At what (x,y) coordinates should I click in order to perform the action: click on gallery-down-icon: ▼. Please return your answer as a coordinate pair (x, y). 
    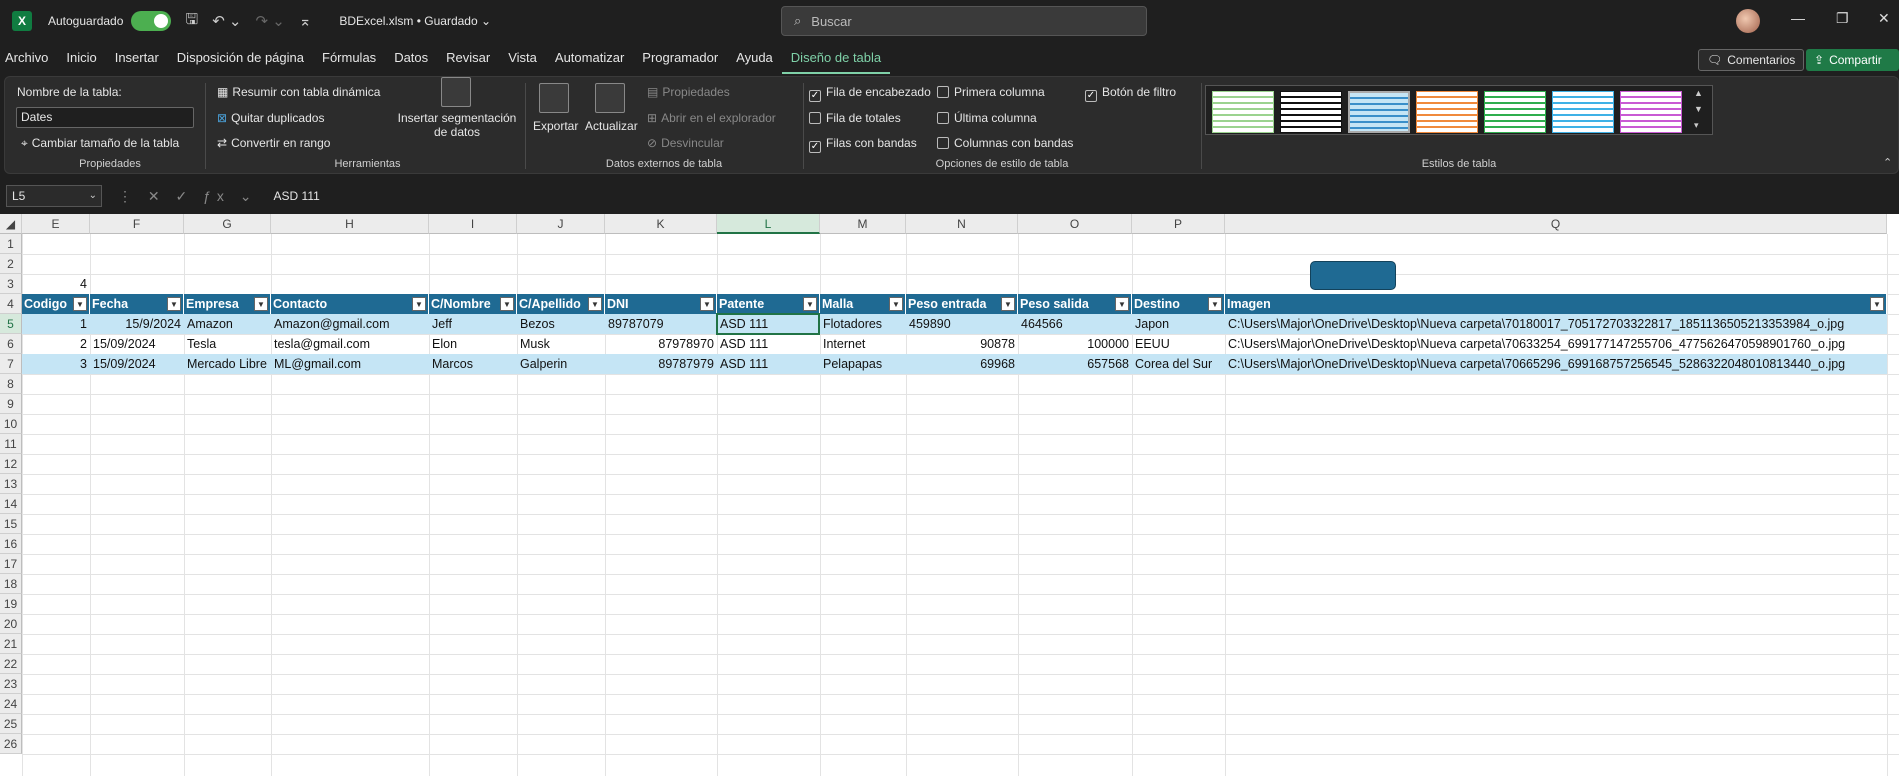
    Looking at the image, I should click on (1698, 109).